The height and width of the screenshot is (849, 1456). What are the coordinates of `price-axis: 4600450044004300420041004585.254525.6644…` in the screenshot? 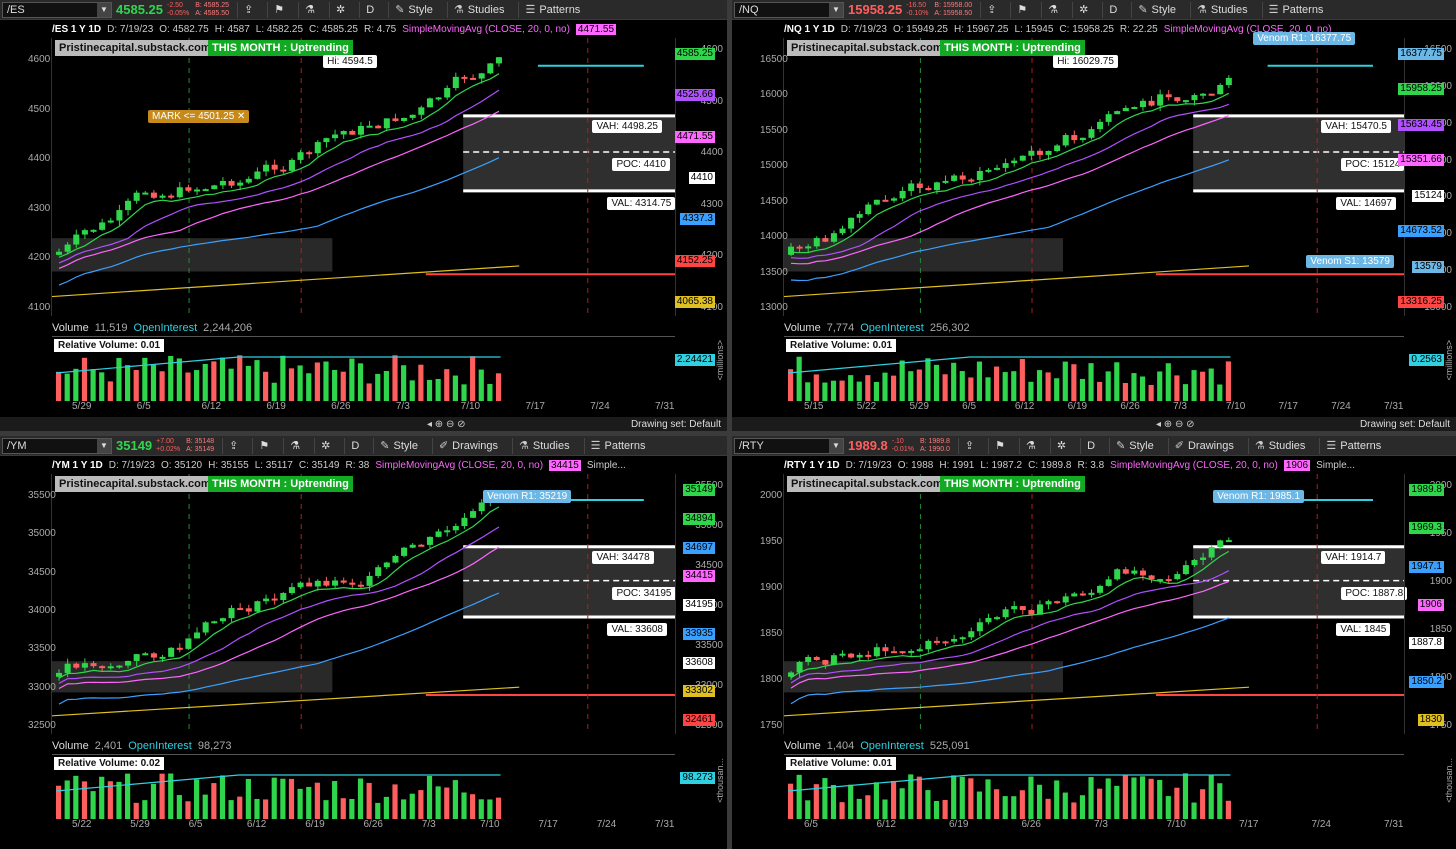 It's located at (700, 177).